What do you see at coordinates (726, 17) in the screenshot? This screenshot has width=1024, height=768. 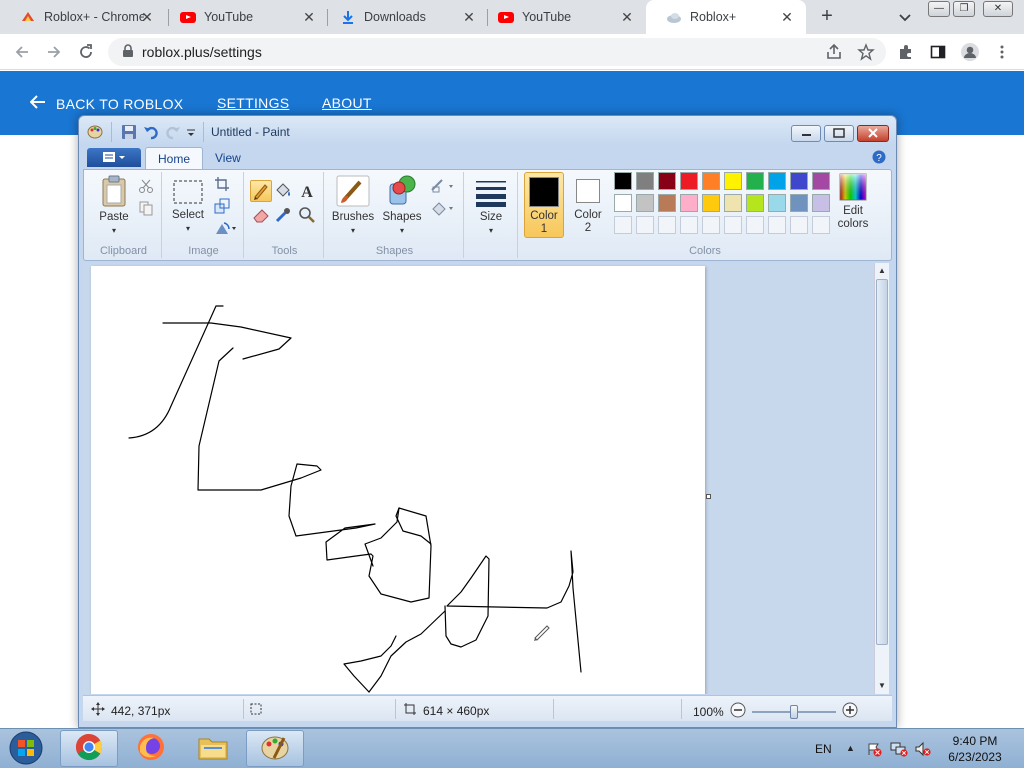 I see `browser-tab-active: Roblox+ ✕` at bounding box center [726, 17].